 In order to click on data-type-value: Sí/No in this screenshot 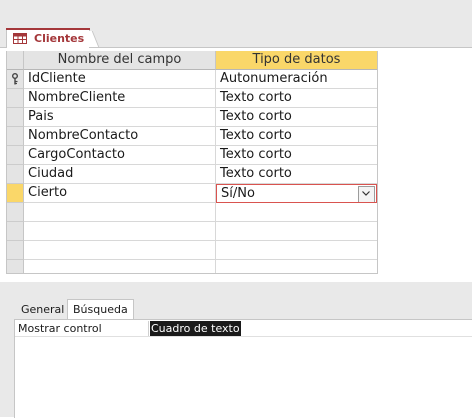, I will do `click(238, 193)`.